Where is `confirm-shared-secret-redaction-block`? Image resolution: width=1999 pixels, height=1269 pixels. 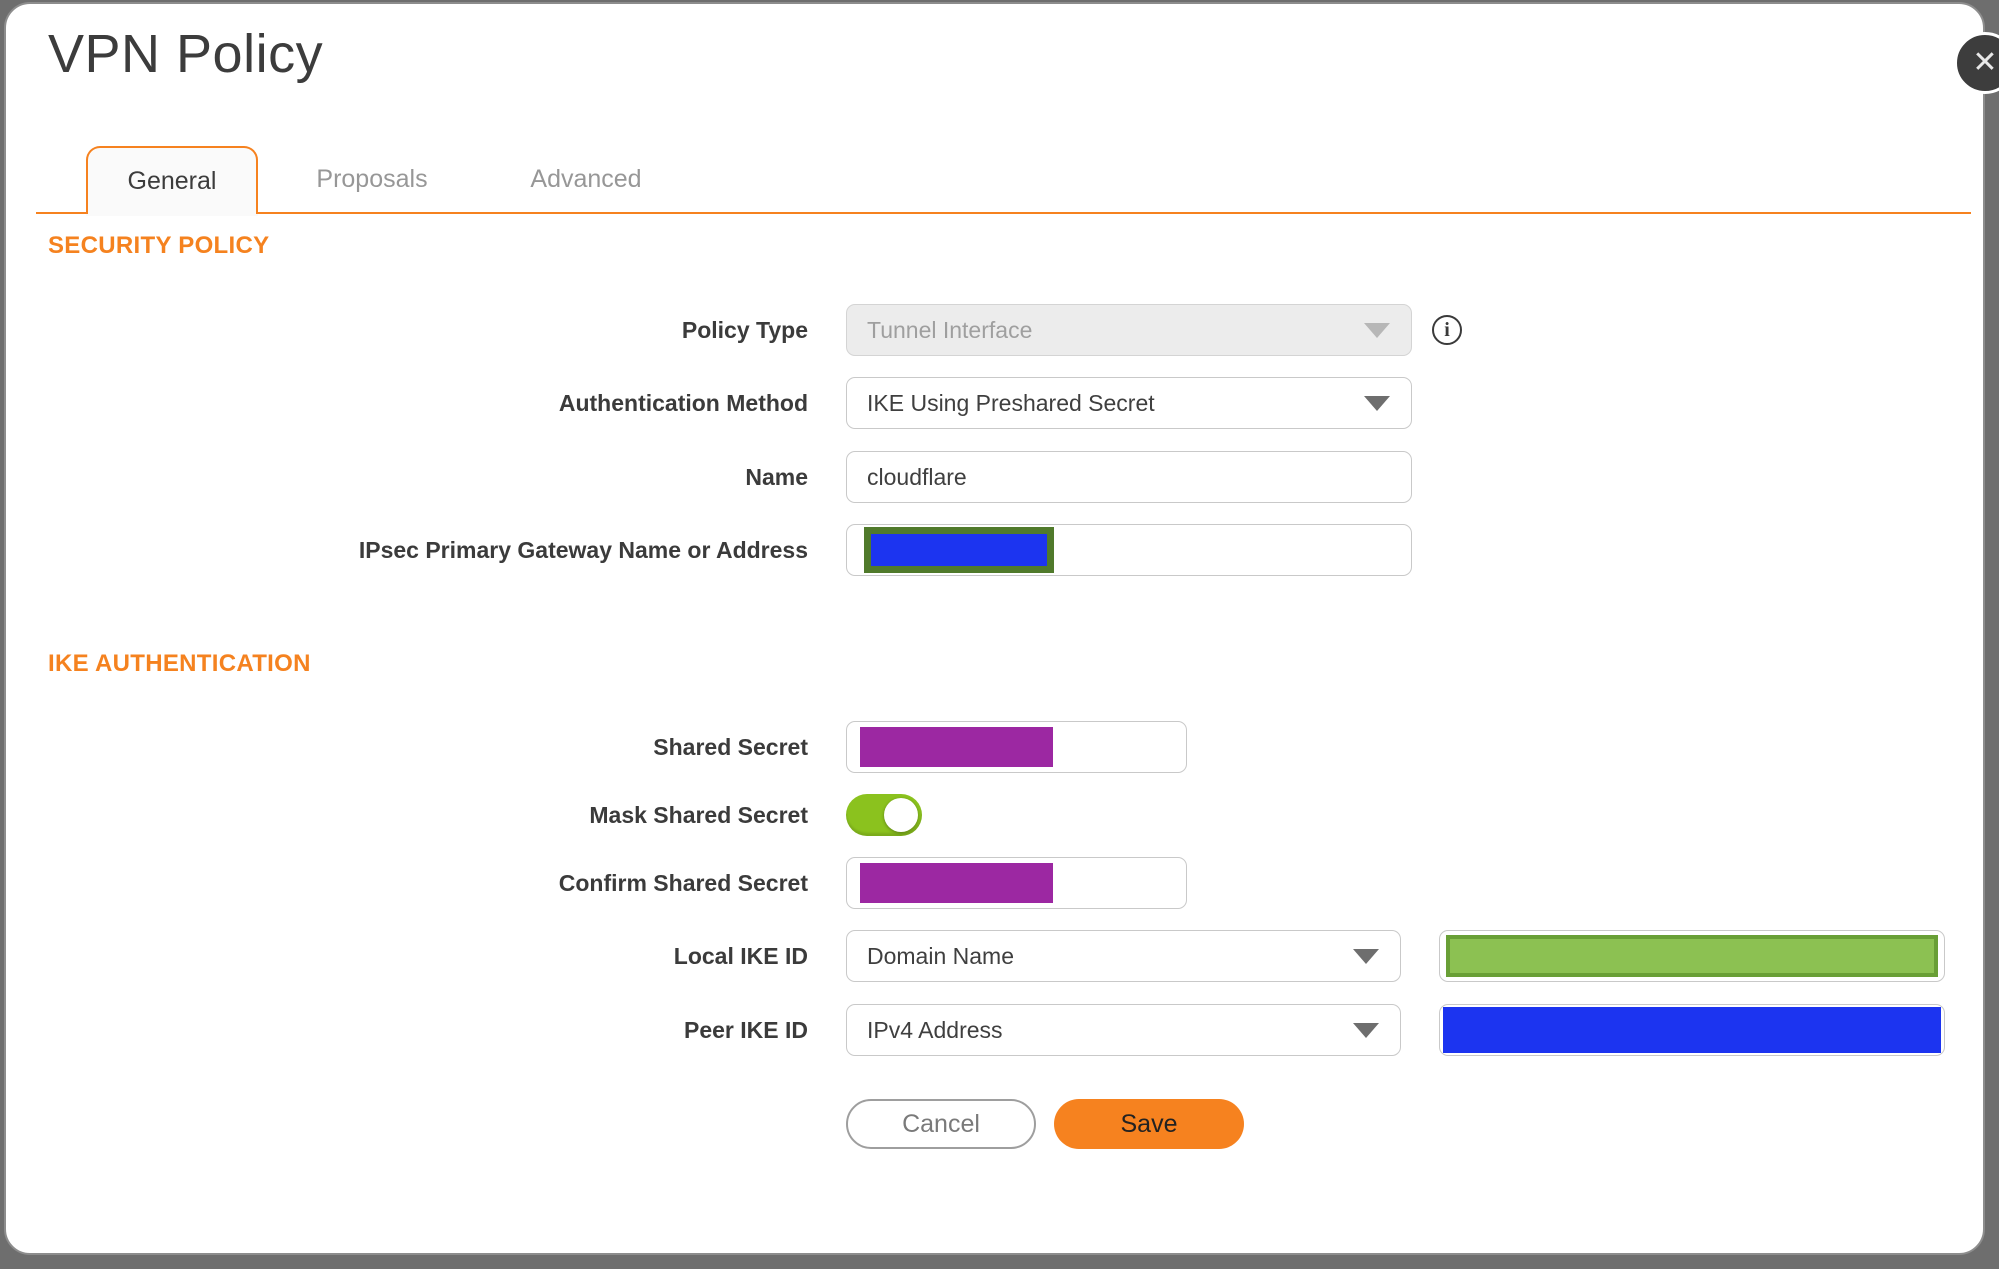
confirm-shared-secret-redaction-block is located at coordinates (956, 883).